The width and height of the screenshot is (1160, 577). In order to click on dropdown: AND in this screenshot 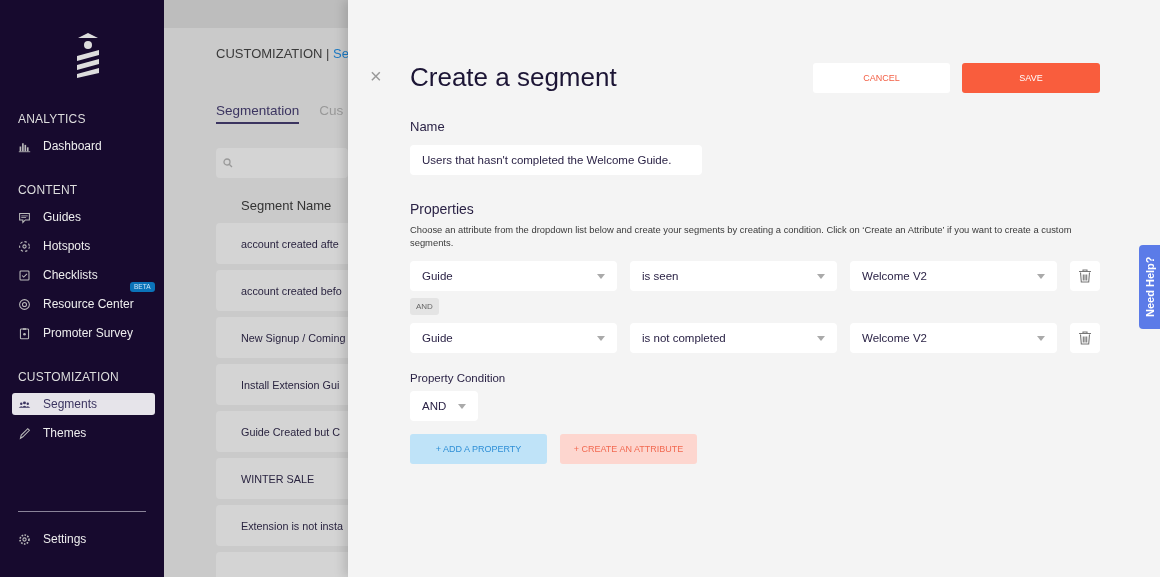, I will do `click(444, 406)`.